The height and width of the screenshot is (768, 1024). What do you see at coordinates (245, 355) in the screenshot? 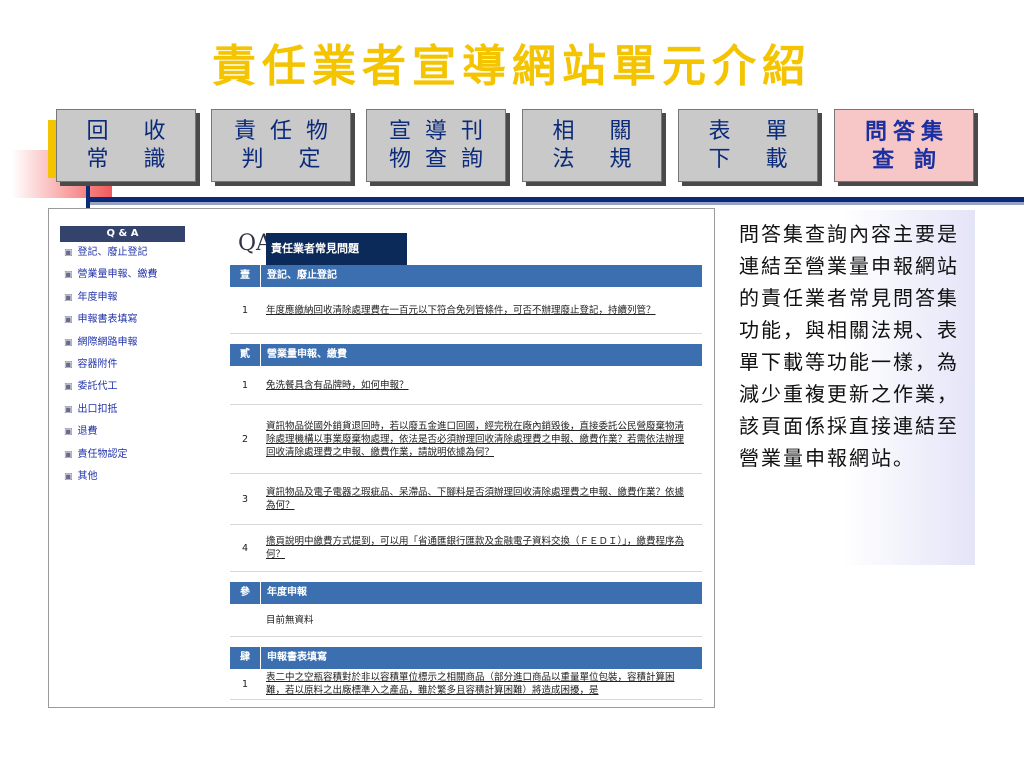
I see `qa-section-number: 貳` at bounding box center [245, 355].